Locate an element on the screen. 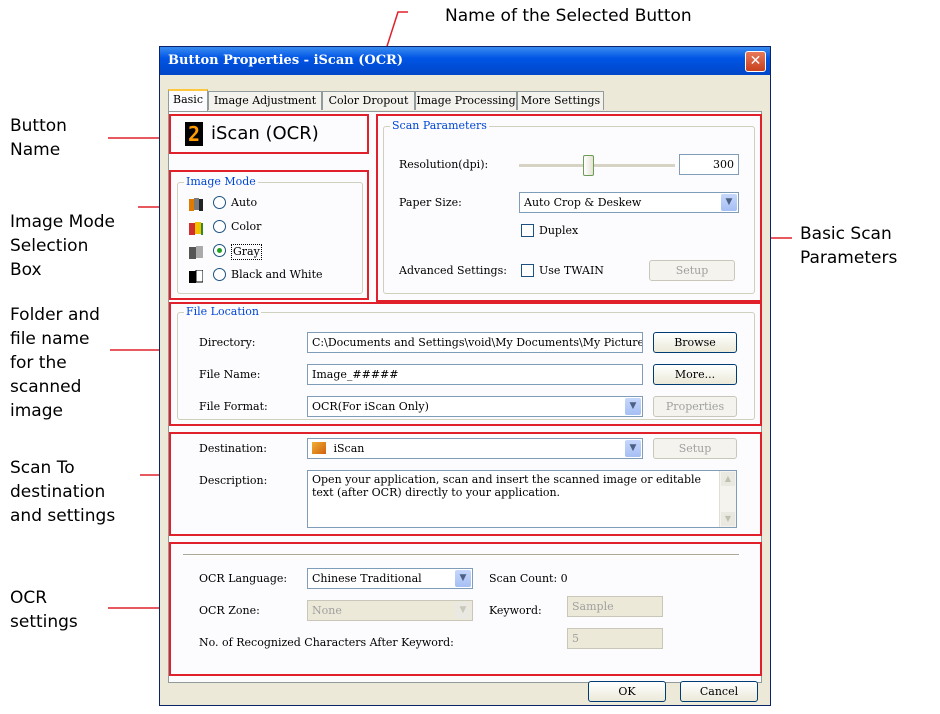 This screenshot has width=940, height=714. bw-radio is located at coordinates (219, 274).